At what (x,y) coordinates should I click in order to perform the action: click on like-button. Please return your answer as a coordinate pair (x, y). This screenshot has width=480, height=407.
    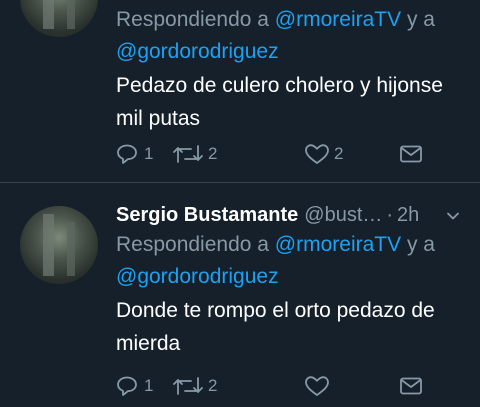
    Looking at the image, I should click on (319, 386).